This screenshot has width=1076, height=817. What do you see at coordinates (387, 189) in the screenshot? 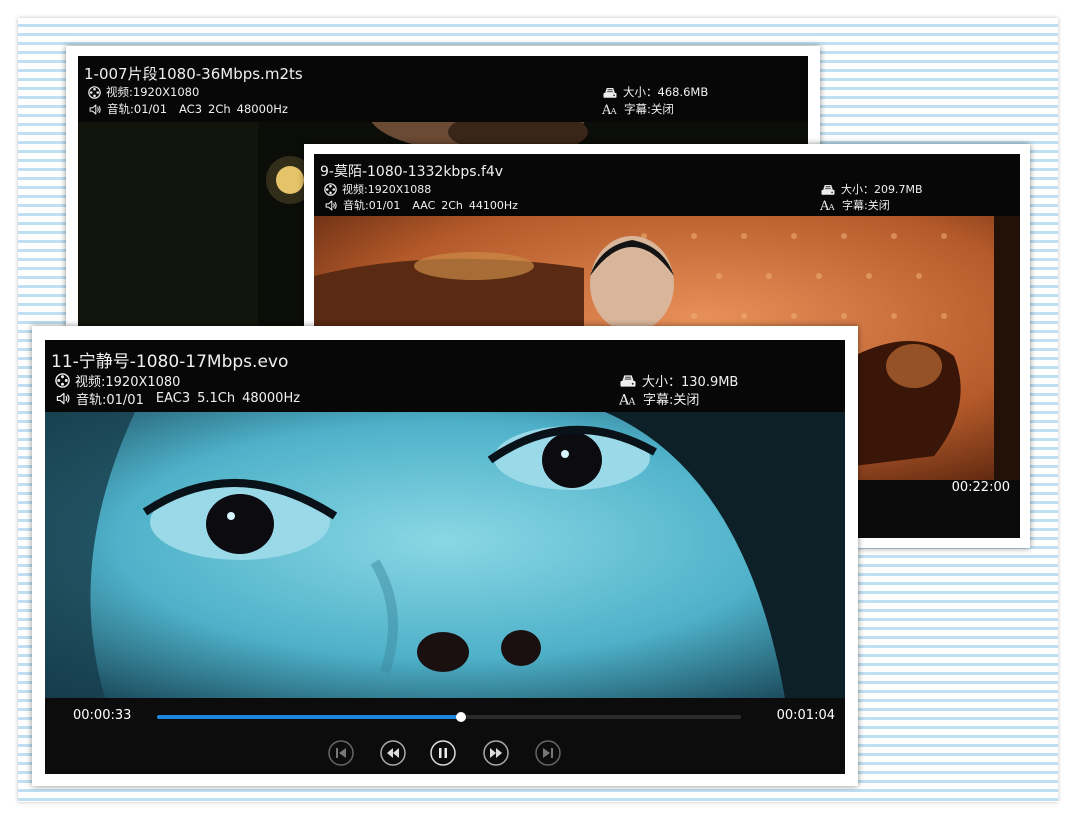
I see `video-resolution: 视频:1920X1088` at bounding box center [387, 189].